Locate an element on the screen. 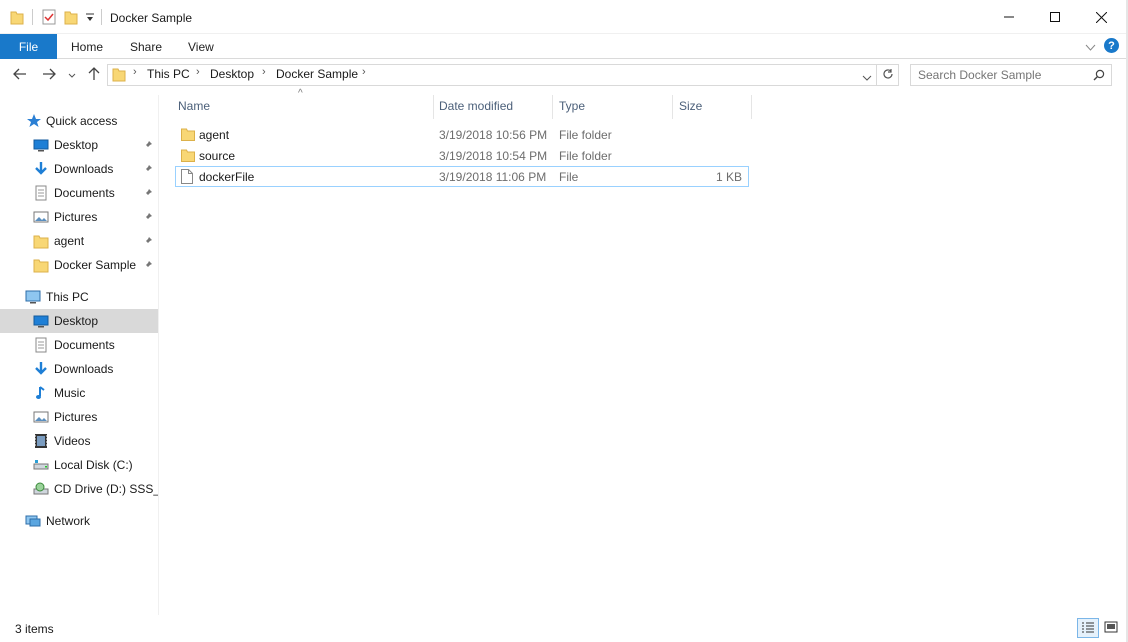  search-box is located at coordinates (1011, 75).